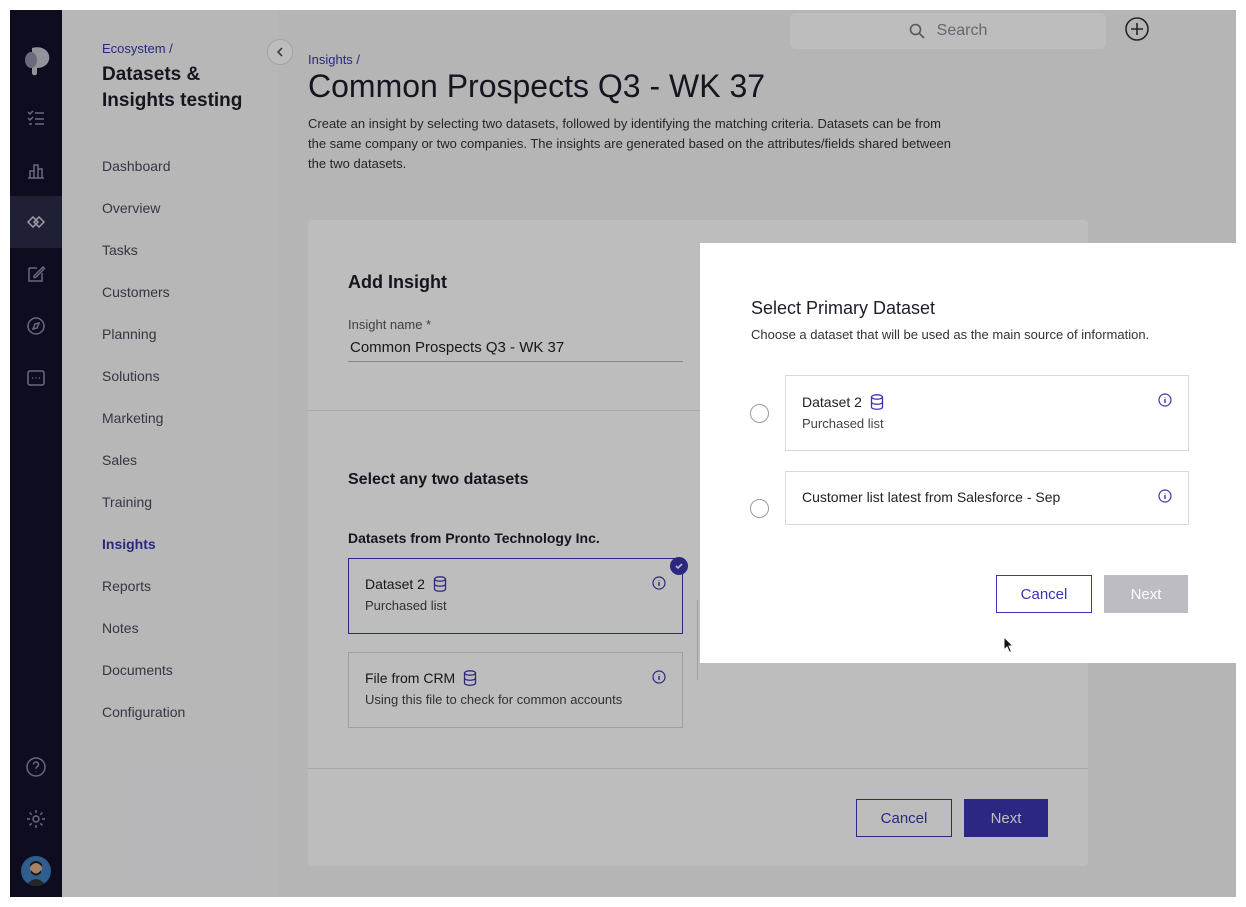 Image resolution: width=1246 pixels, height=907 pixels. I want to click on dataset-subtitle: Purchased list, so click(843, 423).